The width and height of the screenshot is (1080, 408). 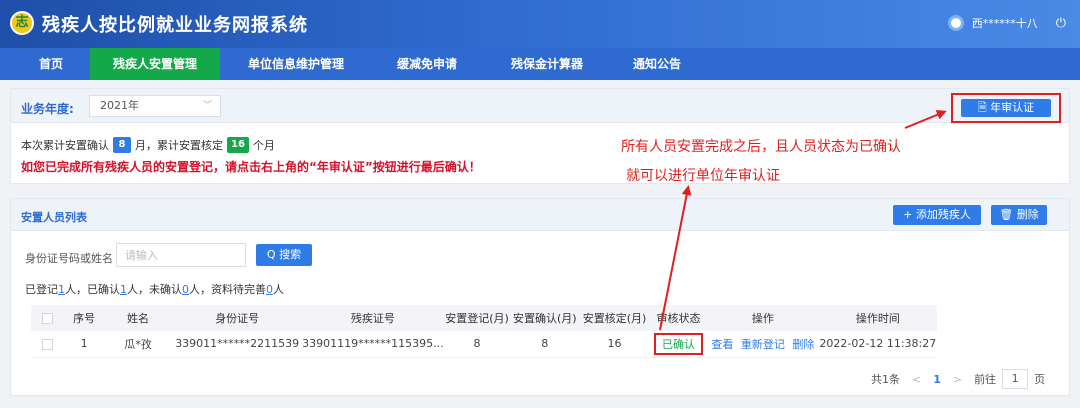 I want to click on search-button: Q 搜索, so click(x=284, y=255).